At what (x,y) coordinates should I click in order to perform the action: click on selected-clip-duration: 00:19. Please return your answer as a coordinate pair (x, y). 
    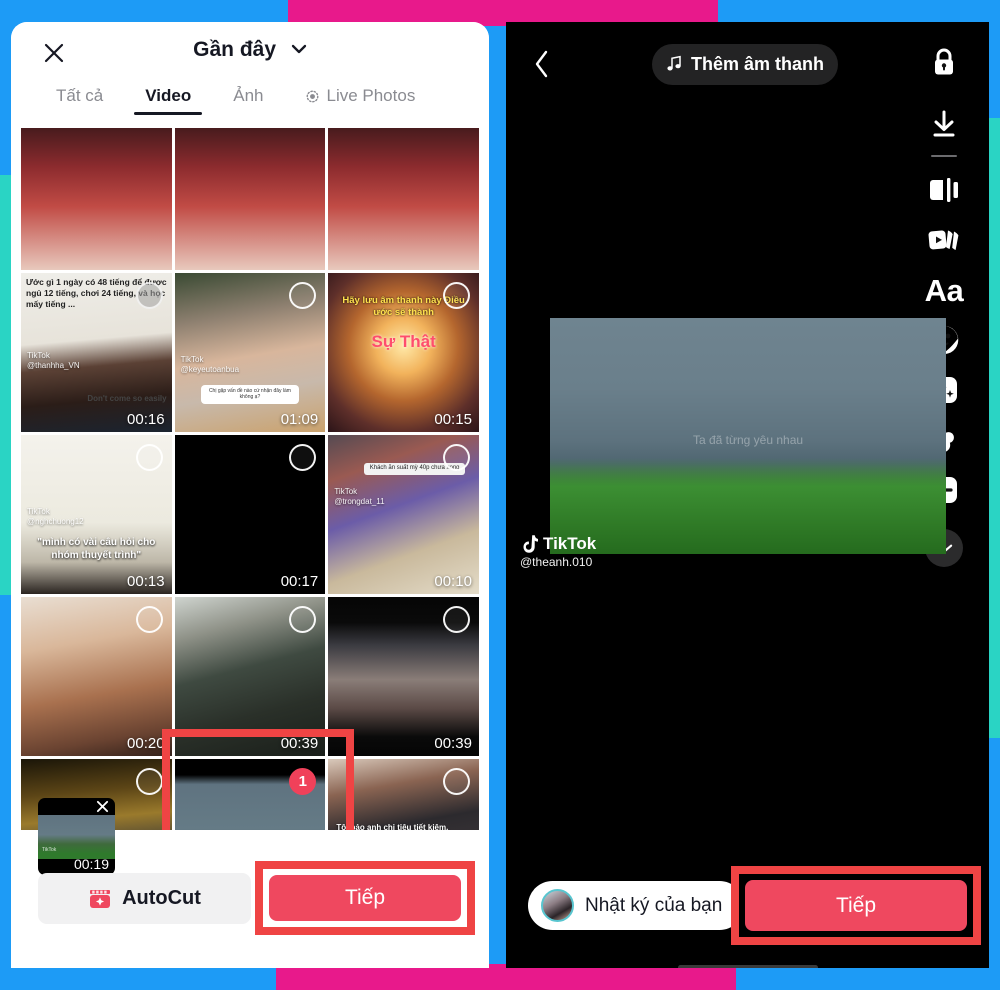
    Looking at the image, I should click on (91, 864).